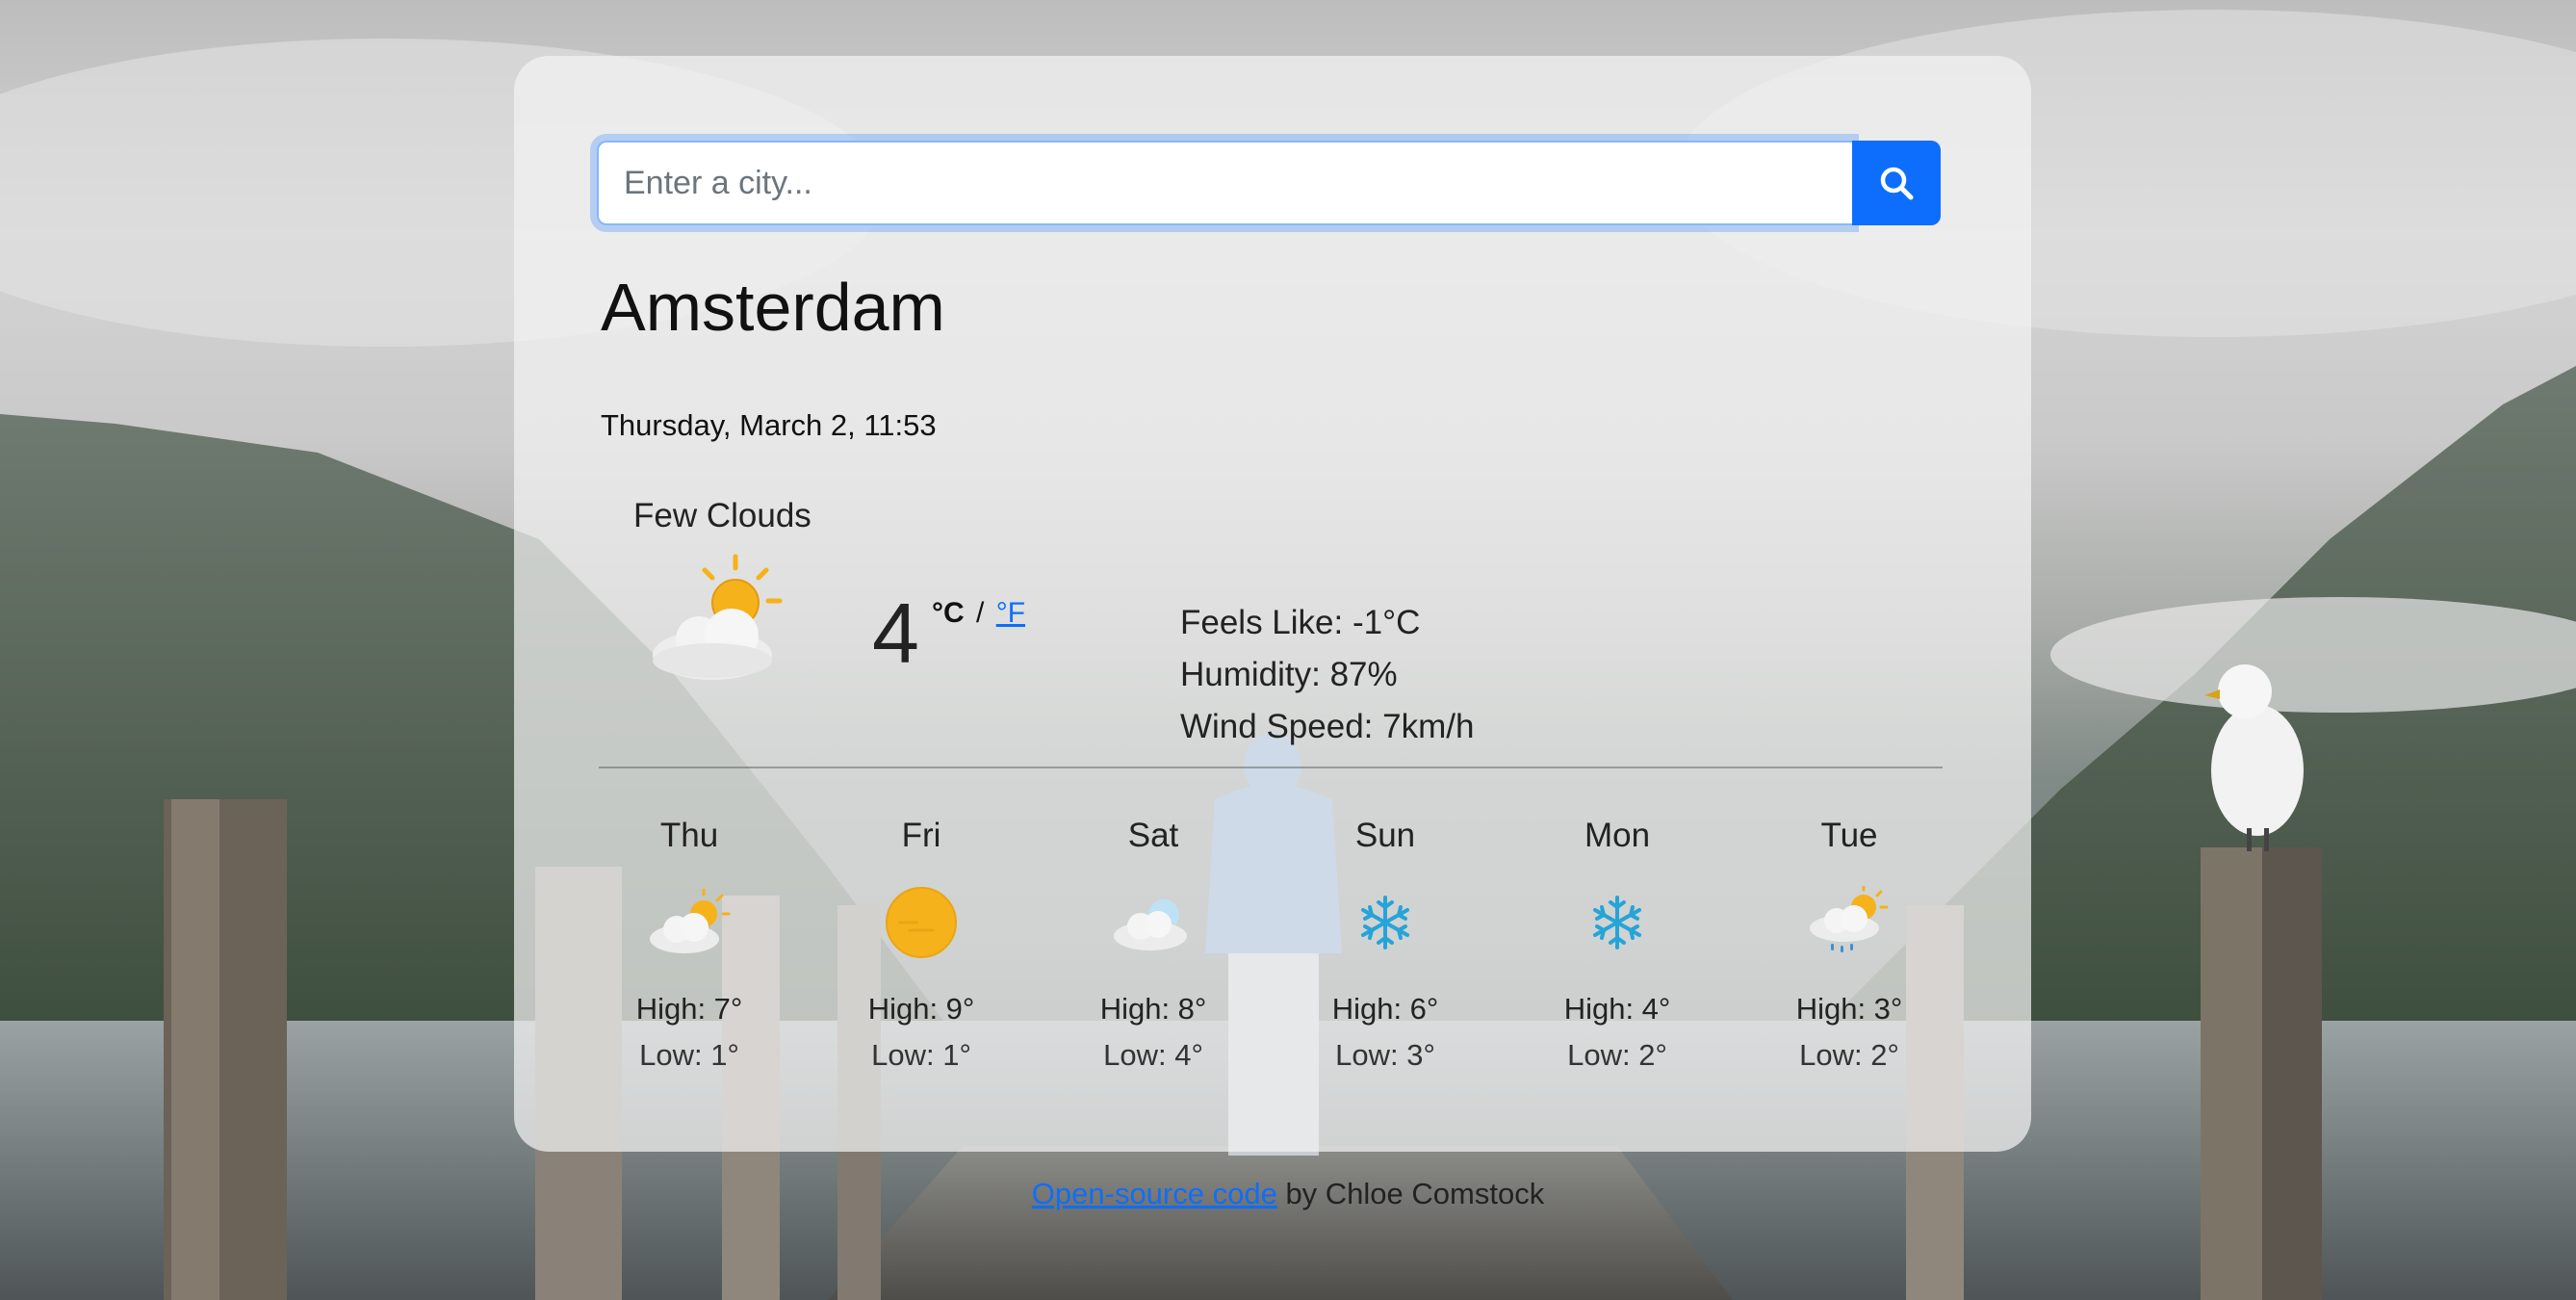 The width and height of the screenshot is (2576, 1300). I want to click on unit-toggle: °C / °F, so click(978, 613).